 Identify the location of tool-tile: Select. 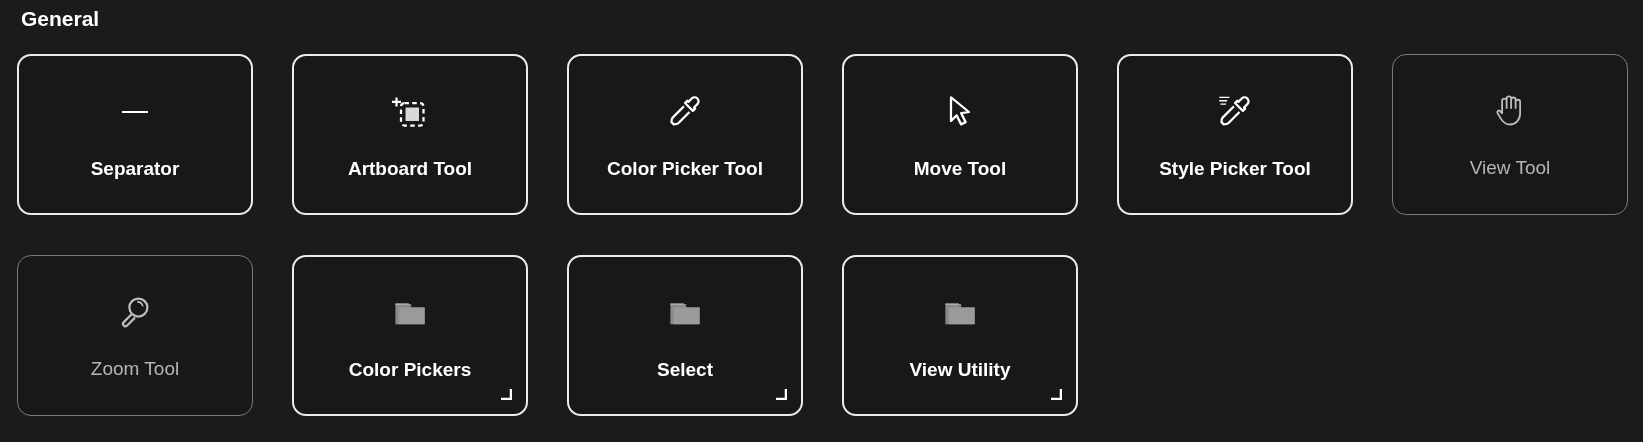
(685, 335).